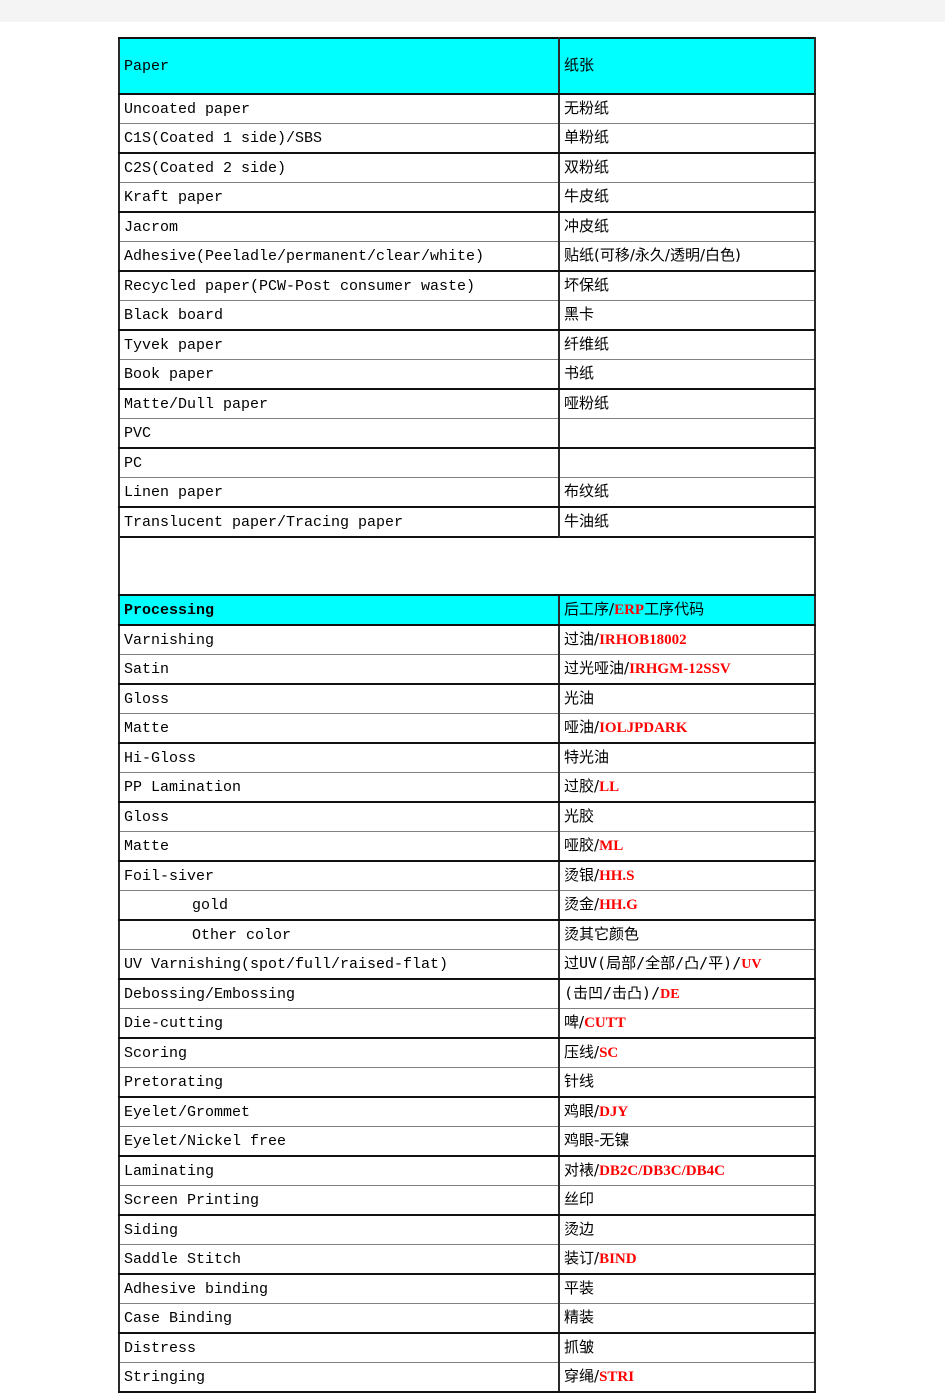 The image size is (945, 1393). I want to click on table-row: Stringing 穿绳/STRI, so click(467, 1377).